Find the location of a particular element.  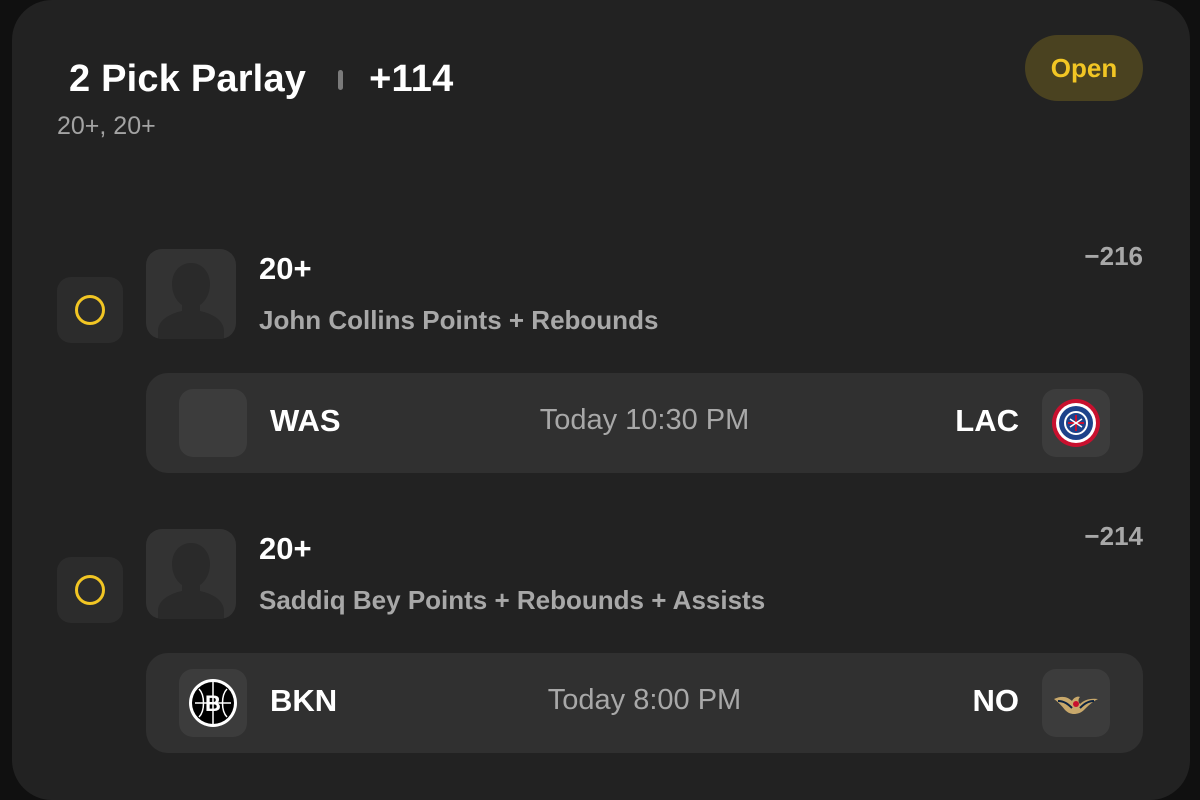

parlay-odds: +114 is located at coordinates (411, 79).